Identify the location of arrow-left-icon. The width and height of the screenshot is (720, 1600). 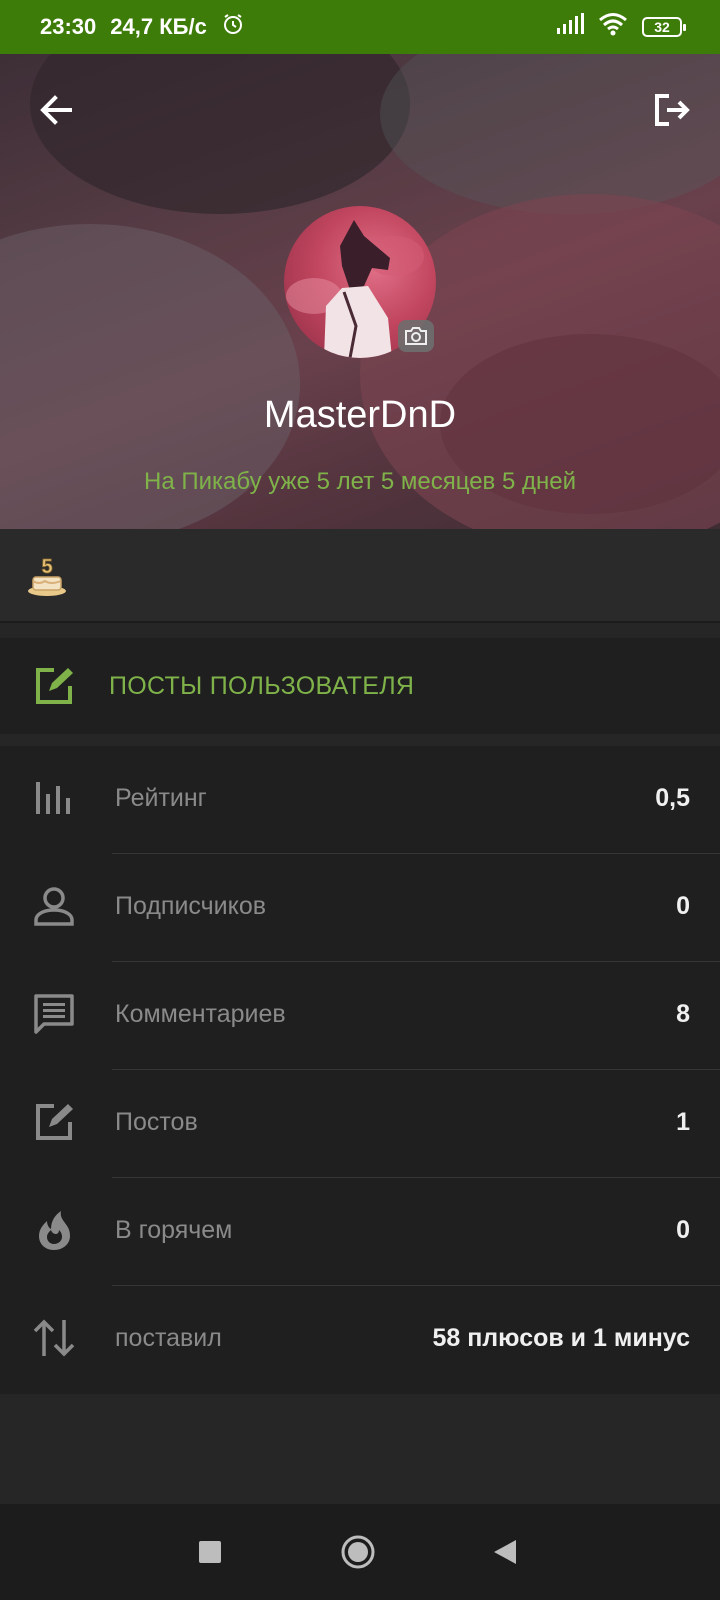
(56, 110).